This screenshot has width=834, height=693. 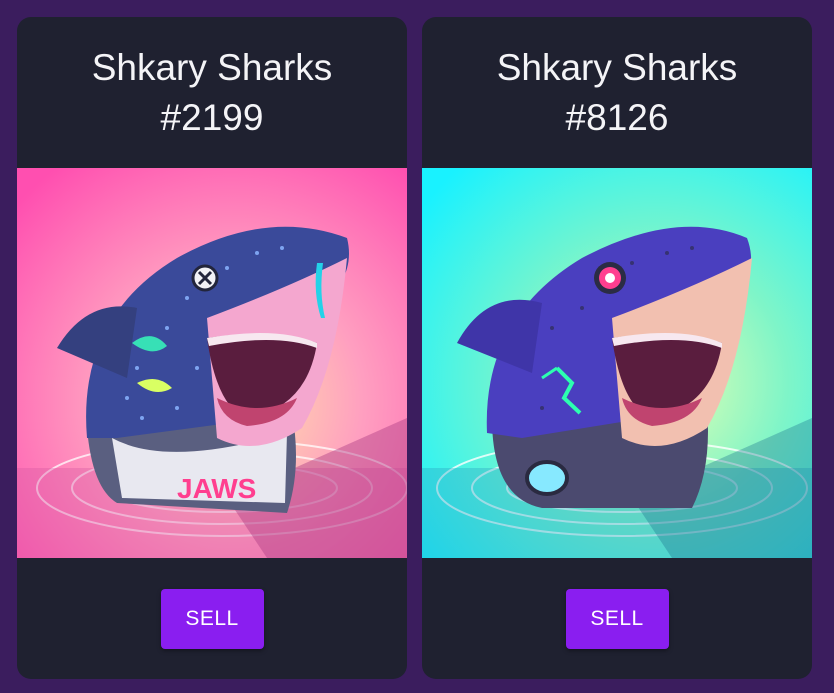 What do you see at coordinates (617, 92) in the screenshot?
I see `card-title: Shkary Sharks #8126` at bounding box center [617, 92].